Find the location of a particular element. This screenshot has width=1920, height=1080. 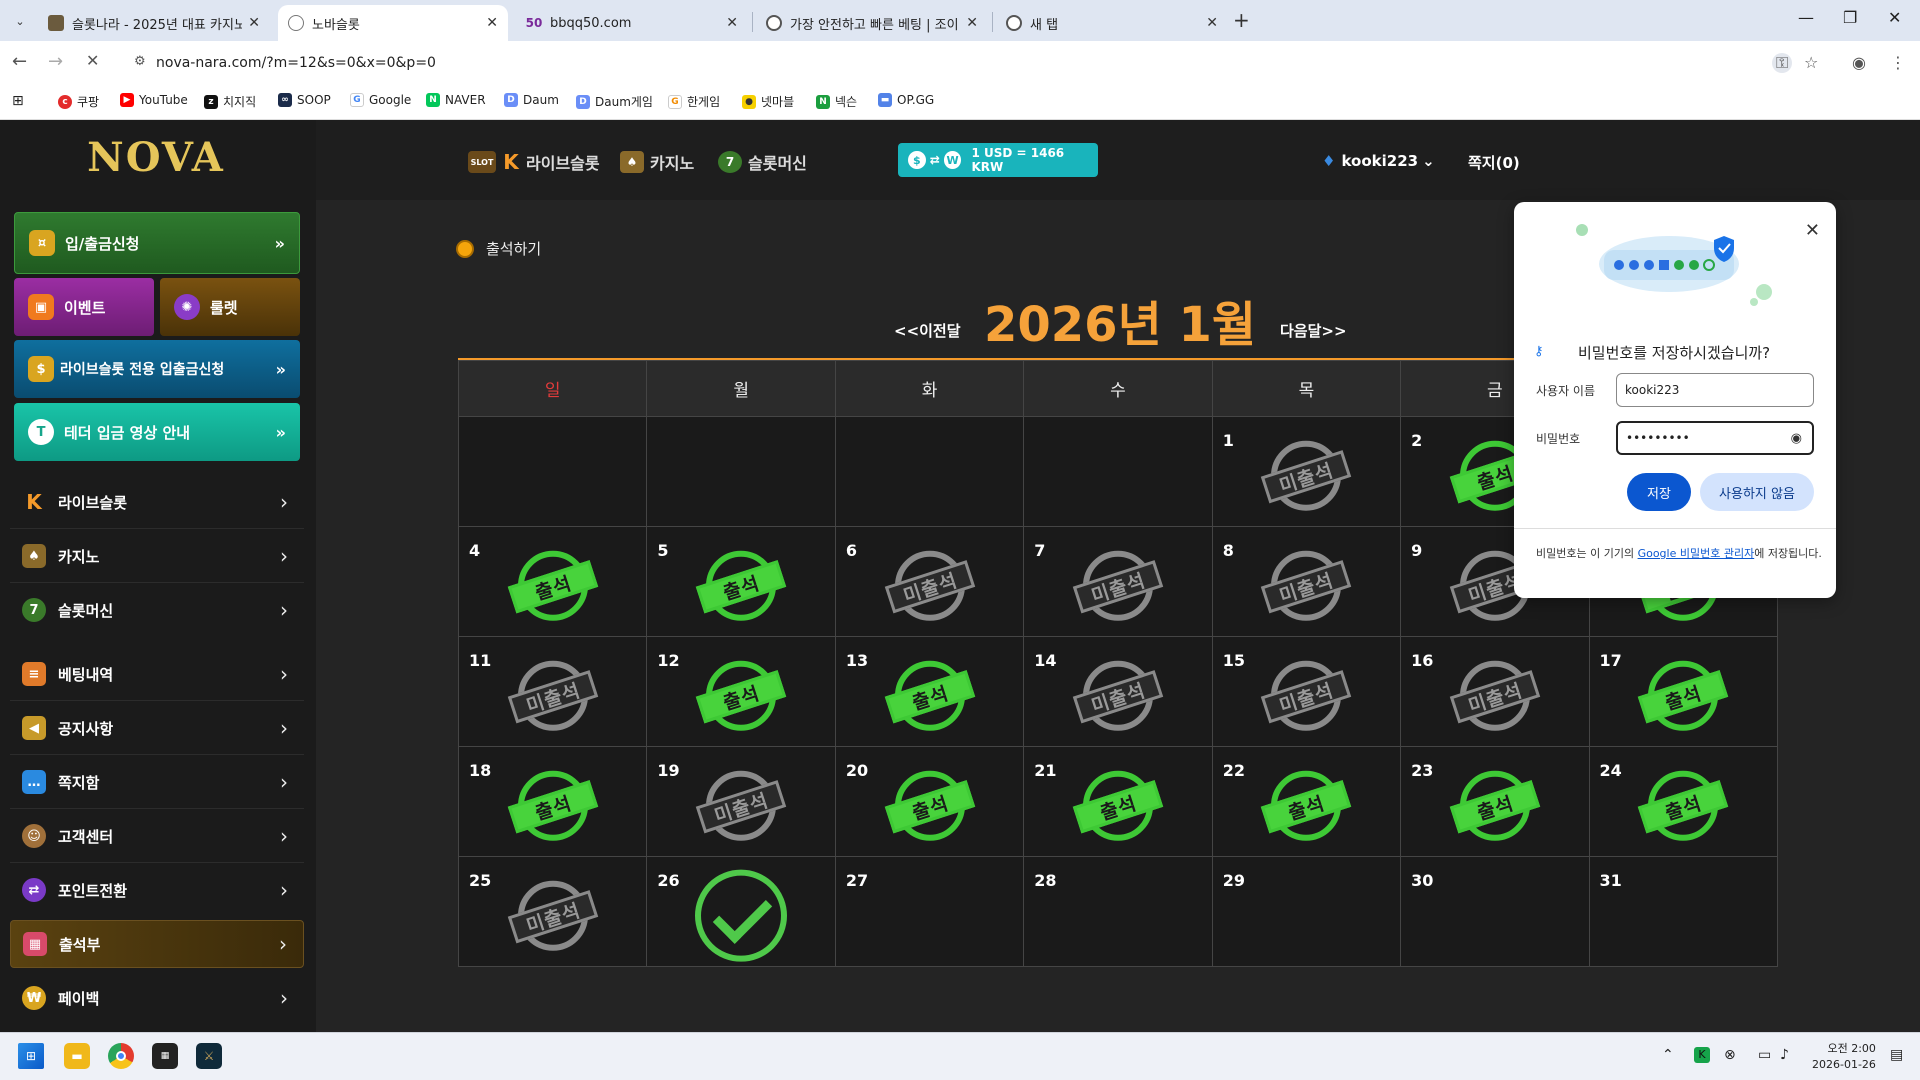

eye-icon: ◉ is located at coordinates (1796, 438).